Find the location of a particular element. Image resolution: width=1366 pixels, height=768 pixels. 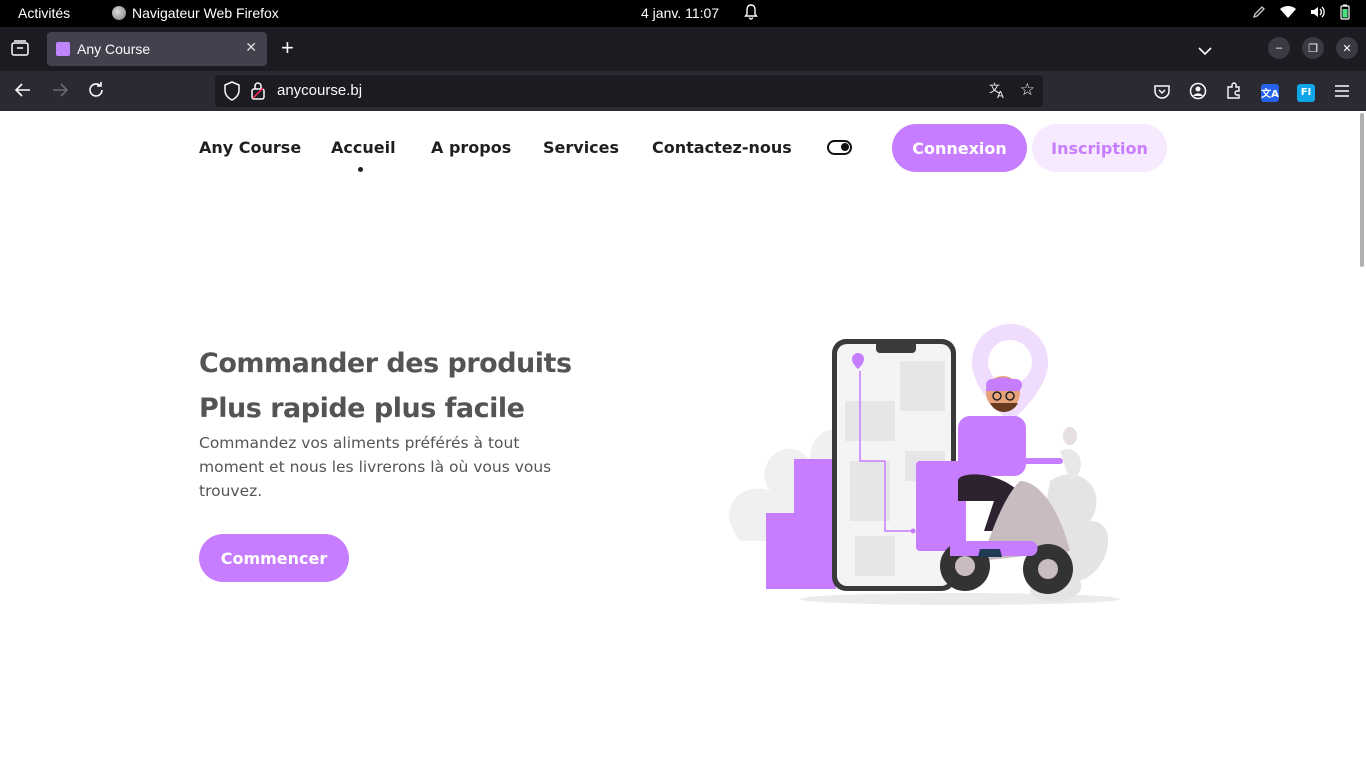

hero-title-line-1: Commander des produits is located at coordinates (385, 363).